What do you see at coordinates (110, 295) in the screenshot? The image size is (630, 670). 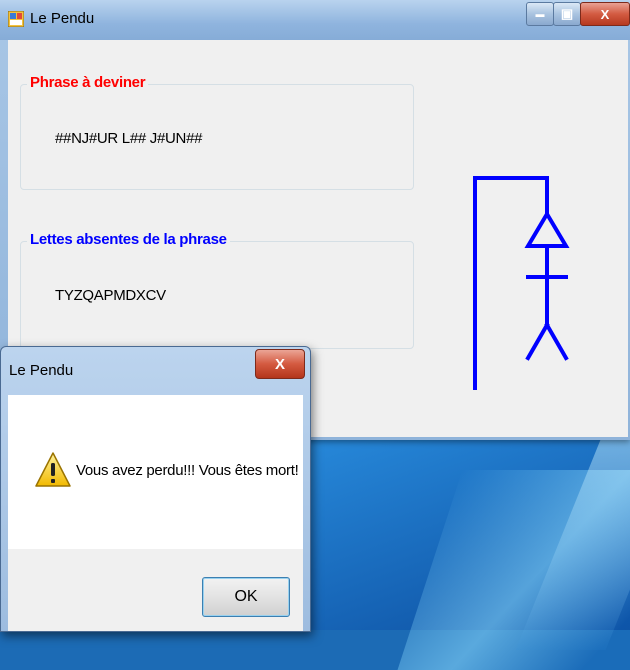 I see `absent-letters-value: TYZQAPMDXCV` at bounding box center [110, 295].